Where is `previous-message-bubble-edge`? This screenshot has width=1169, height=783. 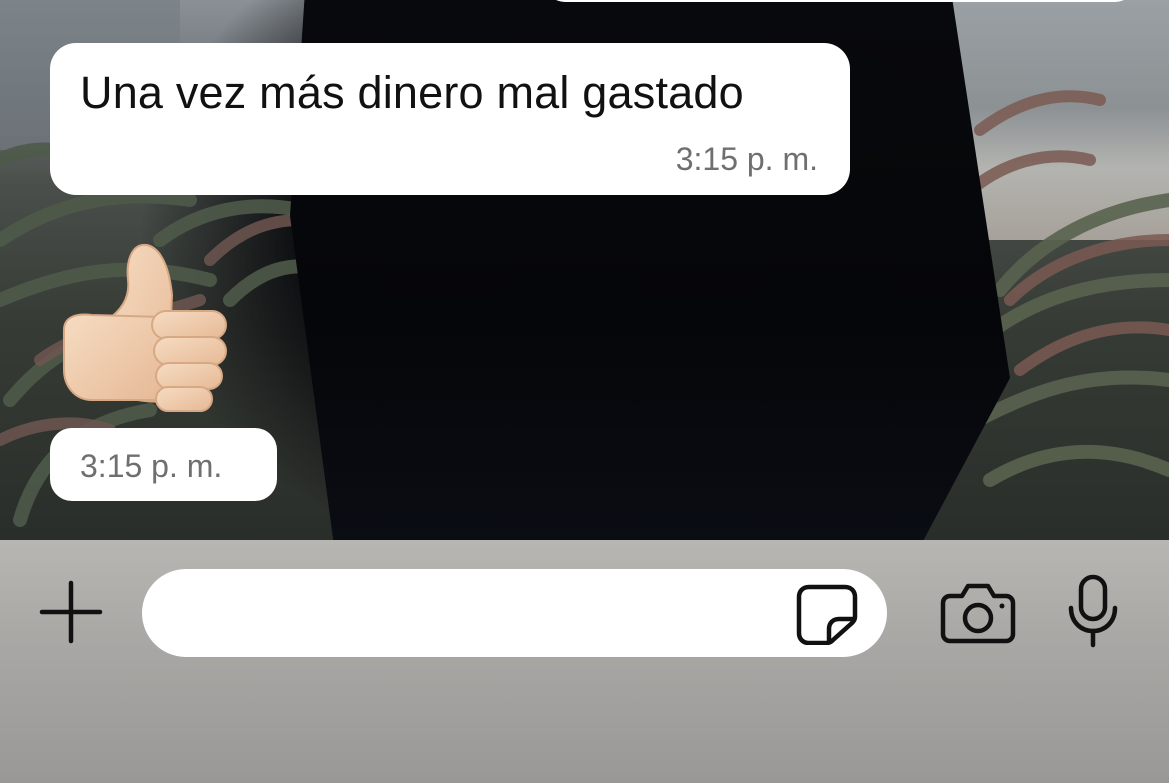
previous-message-bubble-edge is located at coordinates (840, 1).